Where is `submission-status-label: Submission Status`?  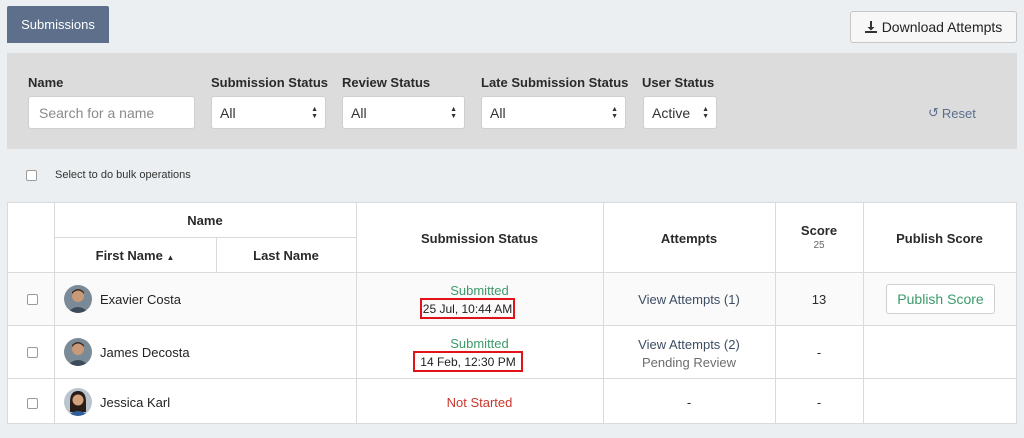
submission-status-label: Submission Status is located at coordinates (270, 82).